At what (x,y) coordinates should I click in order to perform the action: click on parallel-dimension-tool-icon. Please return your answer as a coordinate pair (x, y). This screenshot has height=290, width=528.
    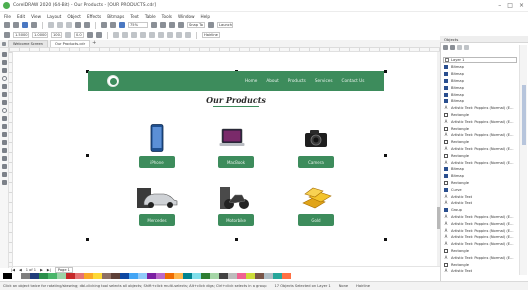
    Looking at the image, I should click on (4, 134).